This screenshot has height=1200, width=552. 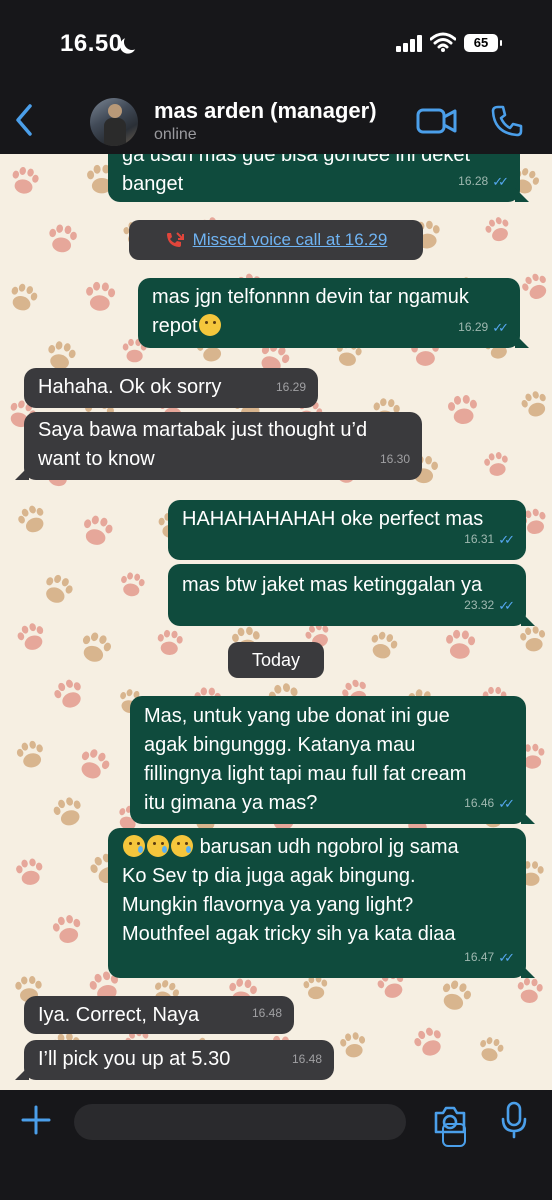 I want to click on message-text-line: I’ll pick you up at 5.30, so click(x=134, y=1059).